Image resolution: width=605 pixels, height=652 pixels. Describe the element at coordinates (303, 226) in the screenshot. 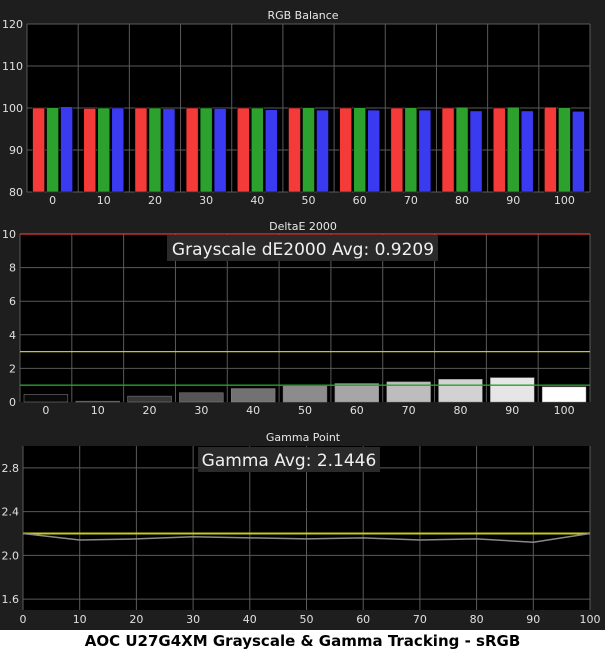

I see `deltae-title: DeltaE 2000` at that location.